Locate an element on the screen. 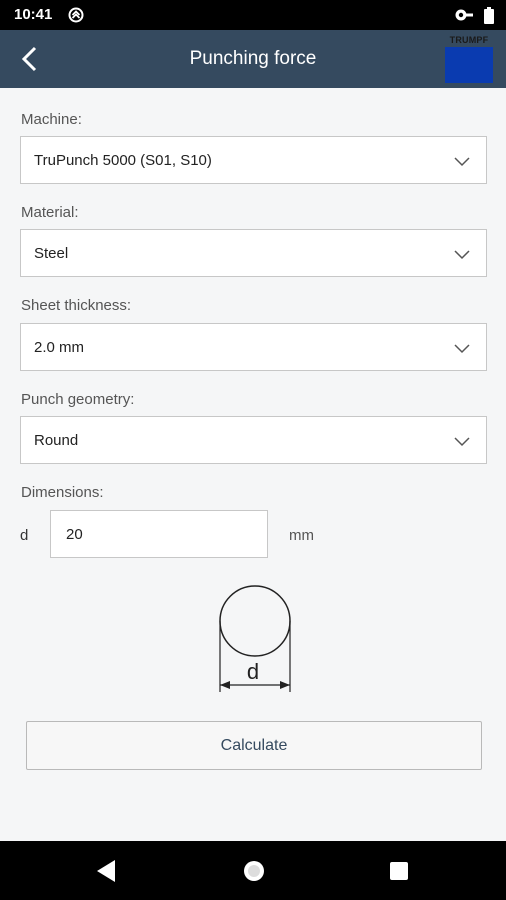  thickness-select: 2.0 mm is located at coordinates (253, 347).